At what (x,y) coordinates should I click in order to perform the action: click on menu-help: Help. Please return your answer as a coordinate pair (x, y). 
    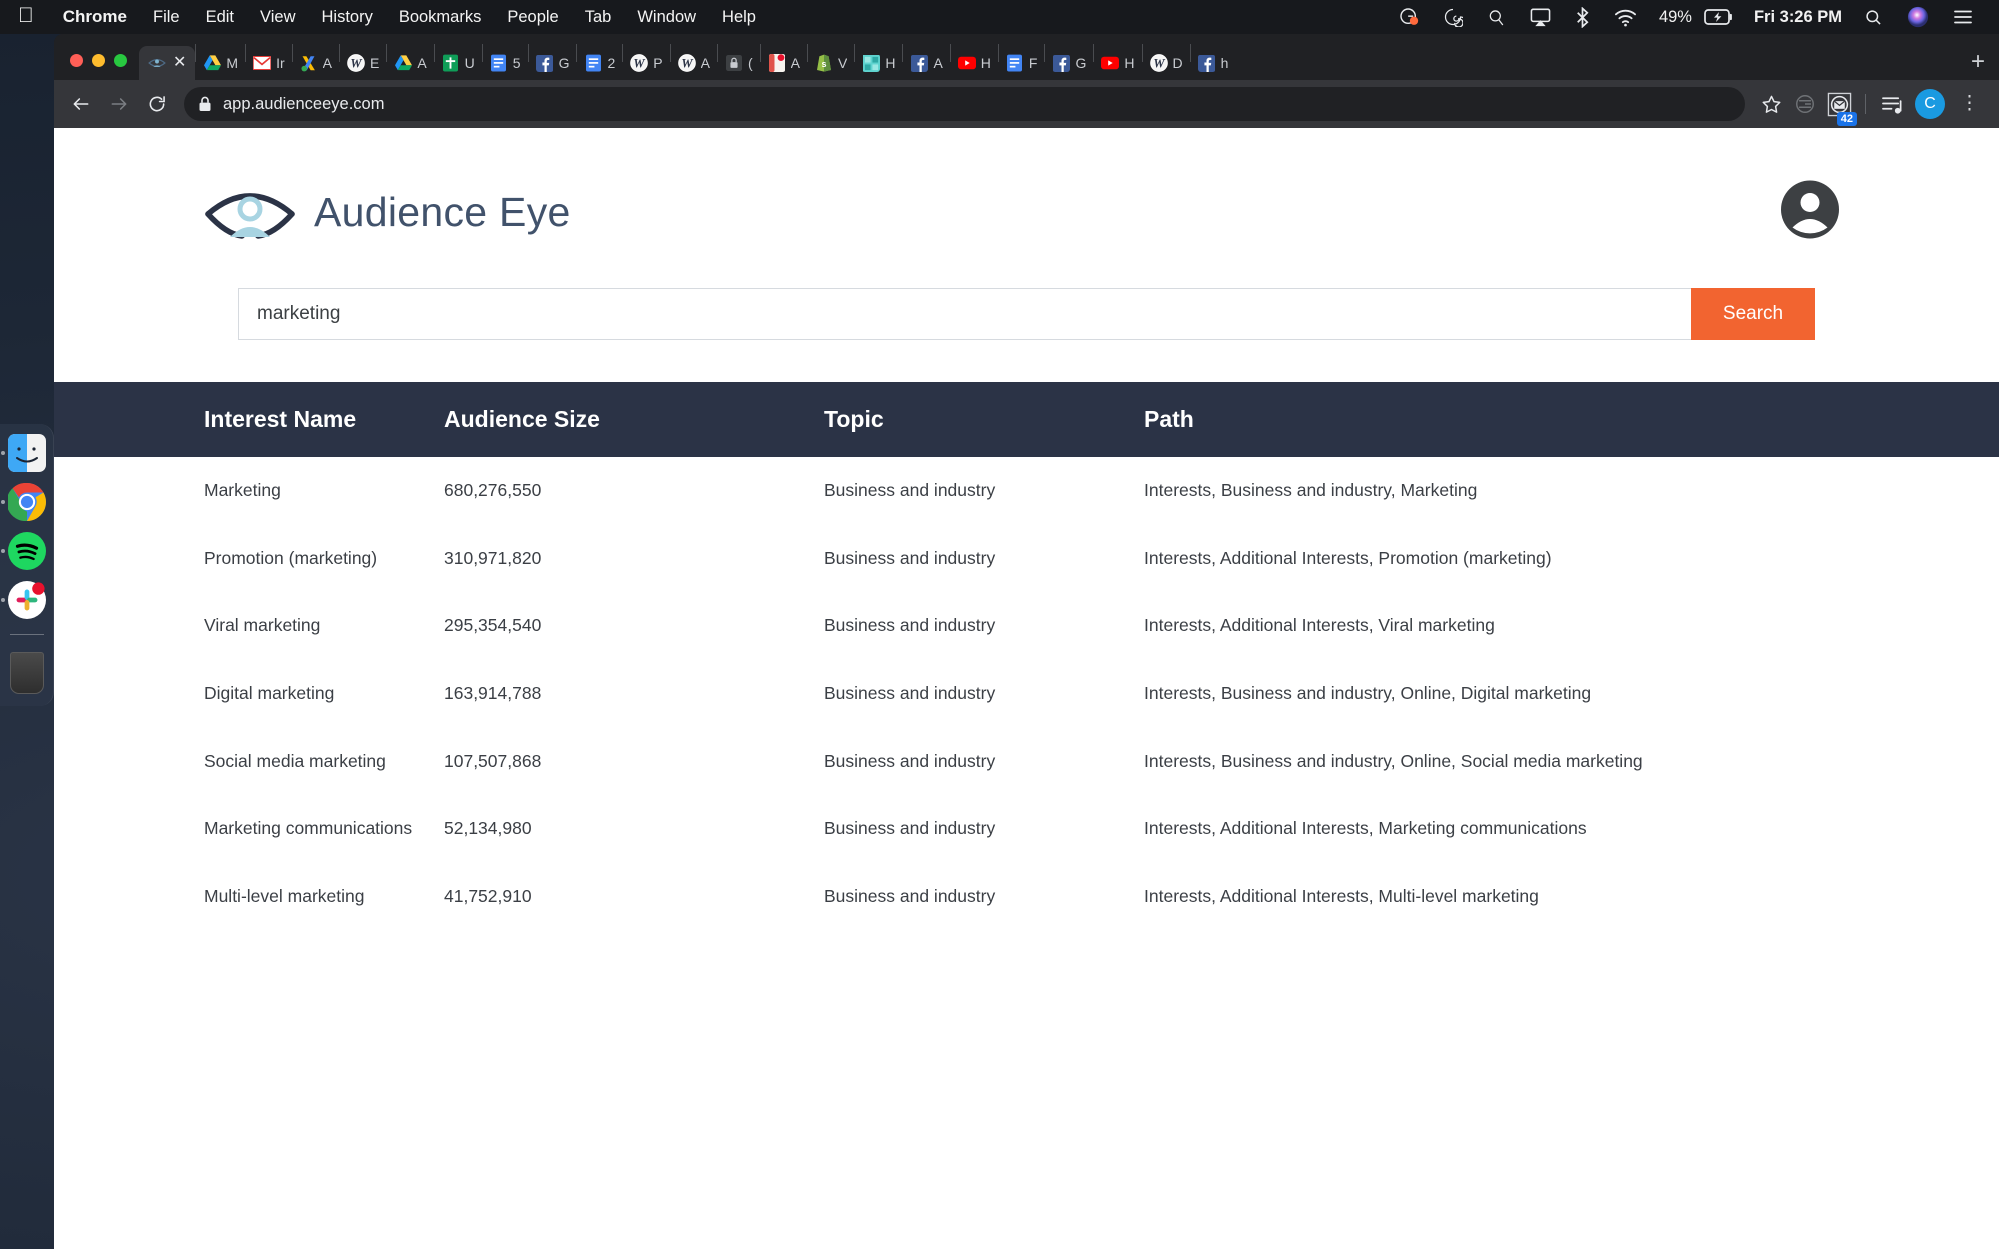
    Looking at the image, I should click on (739, 17).